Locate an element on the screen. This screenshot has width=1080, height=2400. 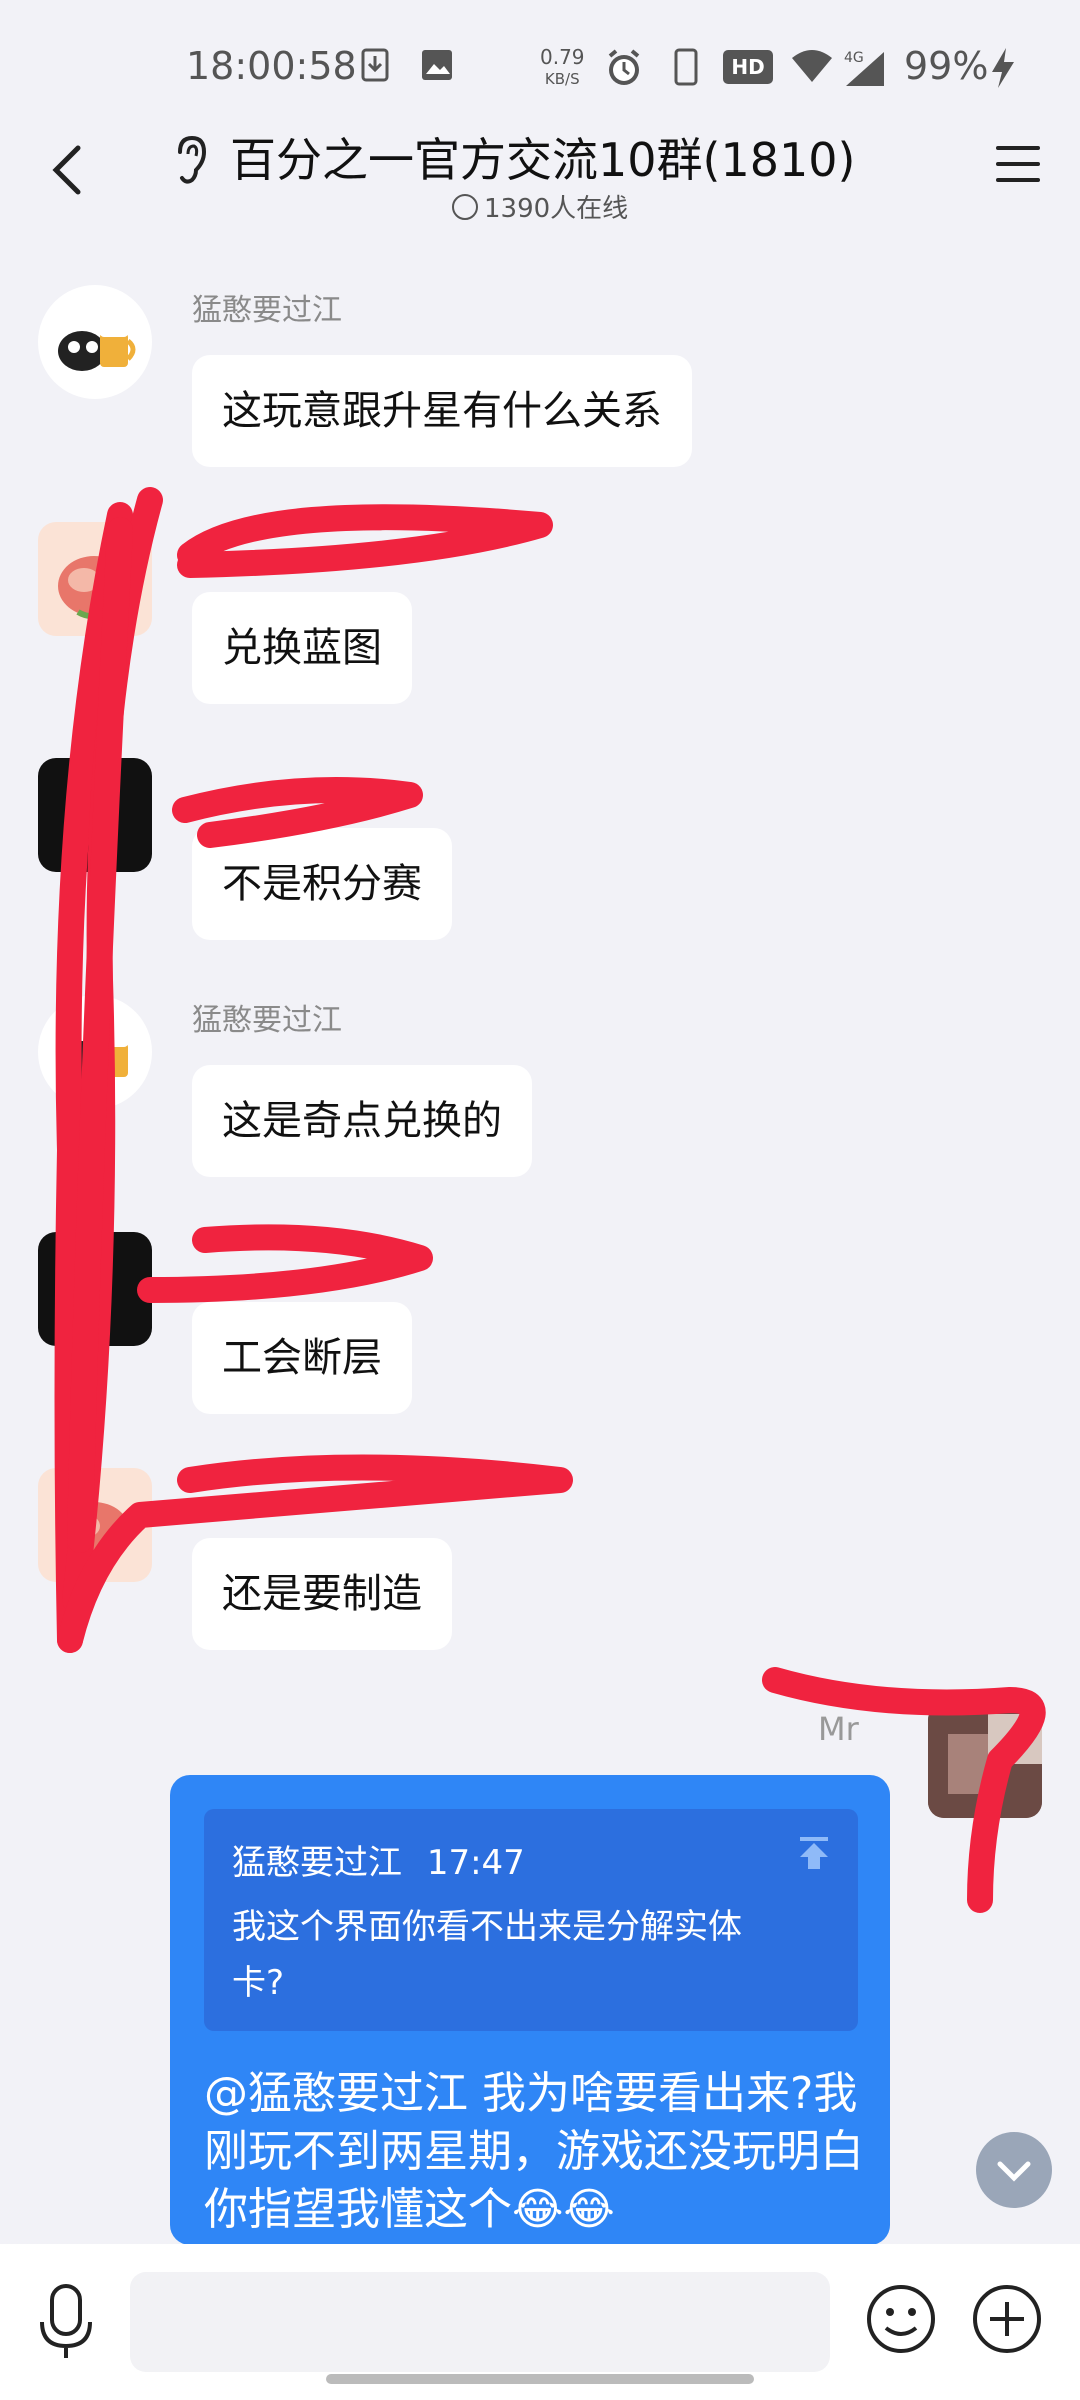
quoted-message: 猛憨要过江 17:47 我这个界面你看不出来是分解实体卡? is located at coordinates (531, 1920).